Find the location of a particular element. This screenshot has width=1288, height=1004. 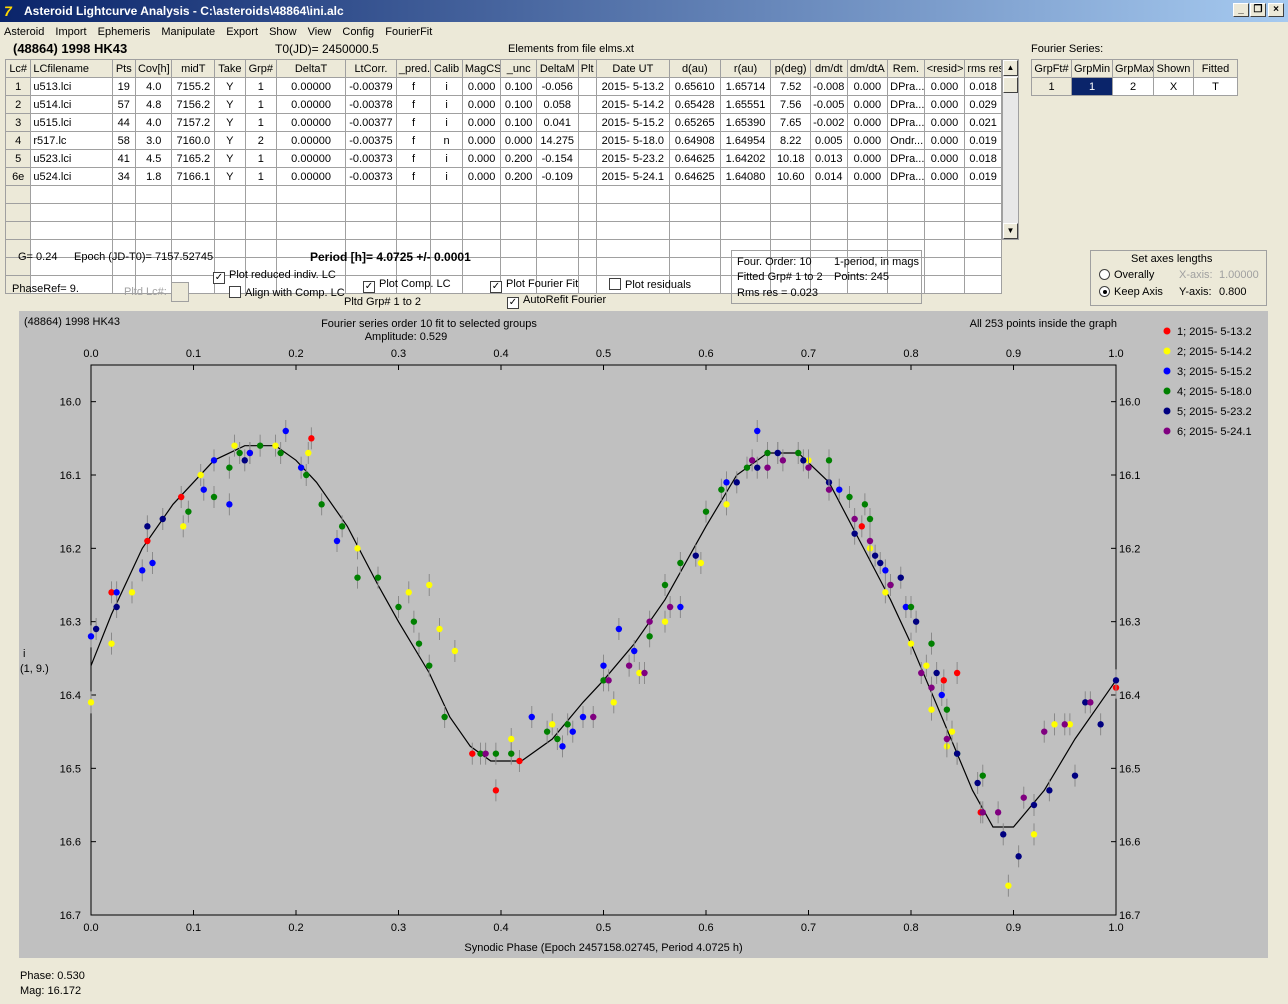

scroll-up-icon: ▲ is located at coordinates (1010, 68).